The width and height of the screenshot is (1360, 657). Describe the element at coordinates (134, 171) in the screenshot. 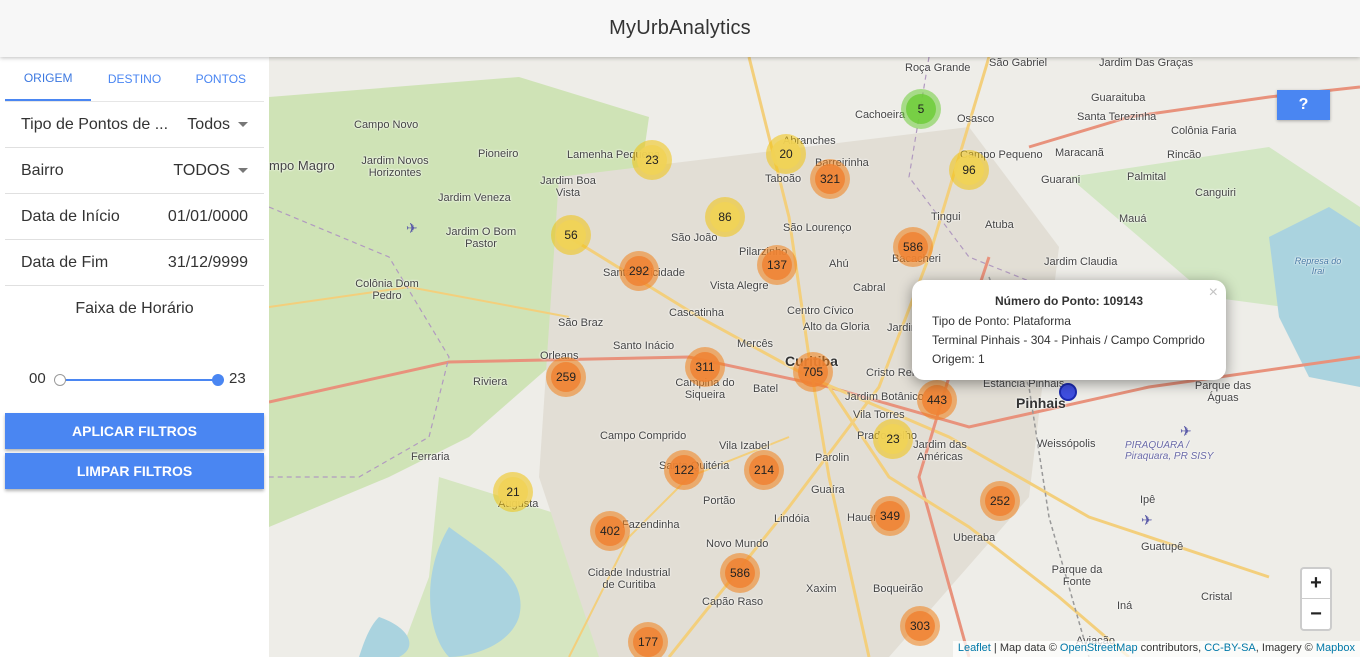

I see `bairro-filter: Bairro TODOS` at that location.